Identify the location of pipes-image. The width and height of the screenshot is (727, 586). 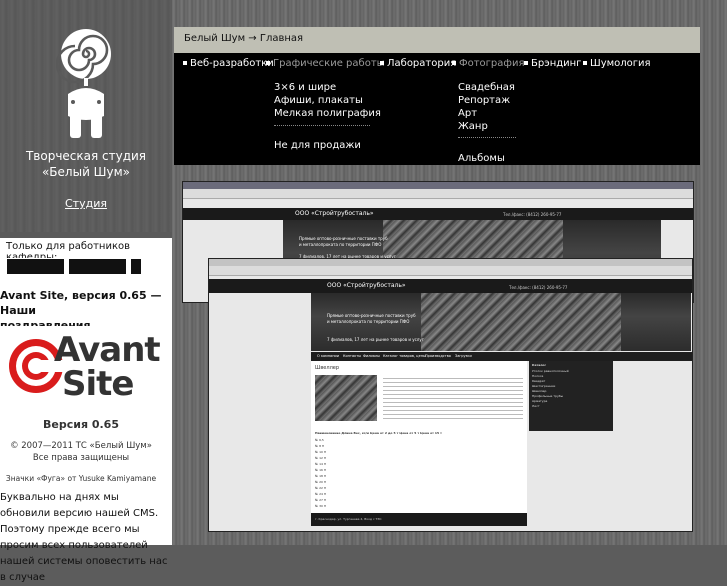
(521, 322).